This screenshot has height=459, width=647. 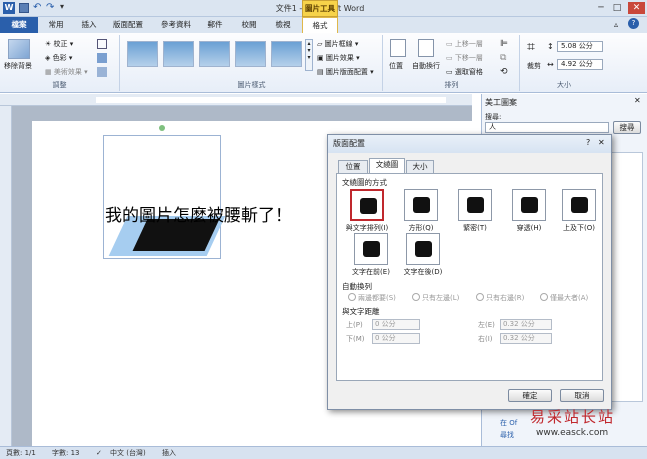 What do you see at coordinates (426, 66) in the screenshot?
I see `wrap-text-button: 自動換行` at bounding box center [426, 66].